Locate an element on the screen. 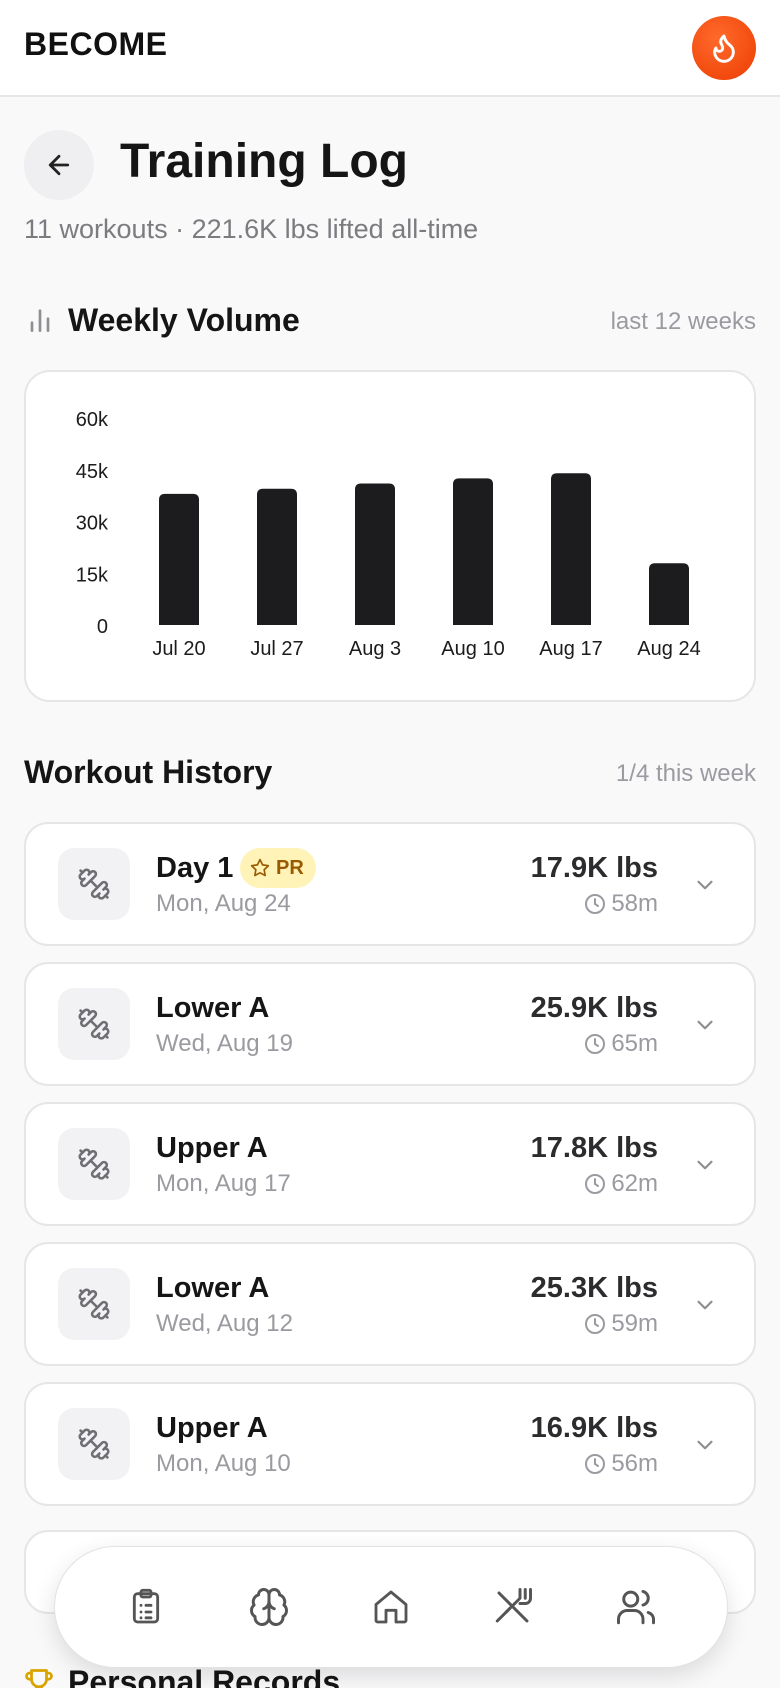 This screenshot has width=780, height=1688. workout-row: Day 1 PR Mon, Aug 24 17.9K lbs 58m is located at coordinates (390, 884).